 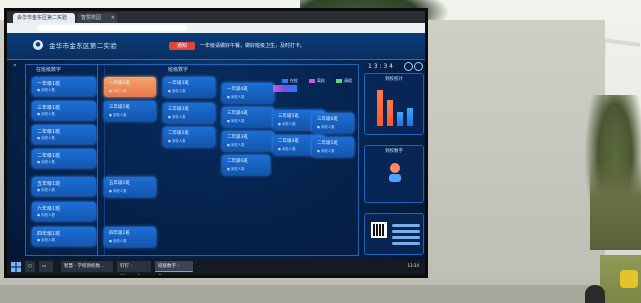 What do you see at coordinates (64, 110) in the screenshot?
I see `class-tile: 三年级1班 ● 到校人数` at bounding box center [64, 110].